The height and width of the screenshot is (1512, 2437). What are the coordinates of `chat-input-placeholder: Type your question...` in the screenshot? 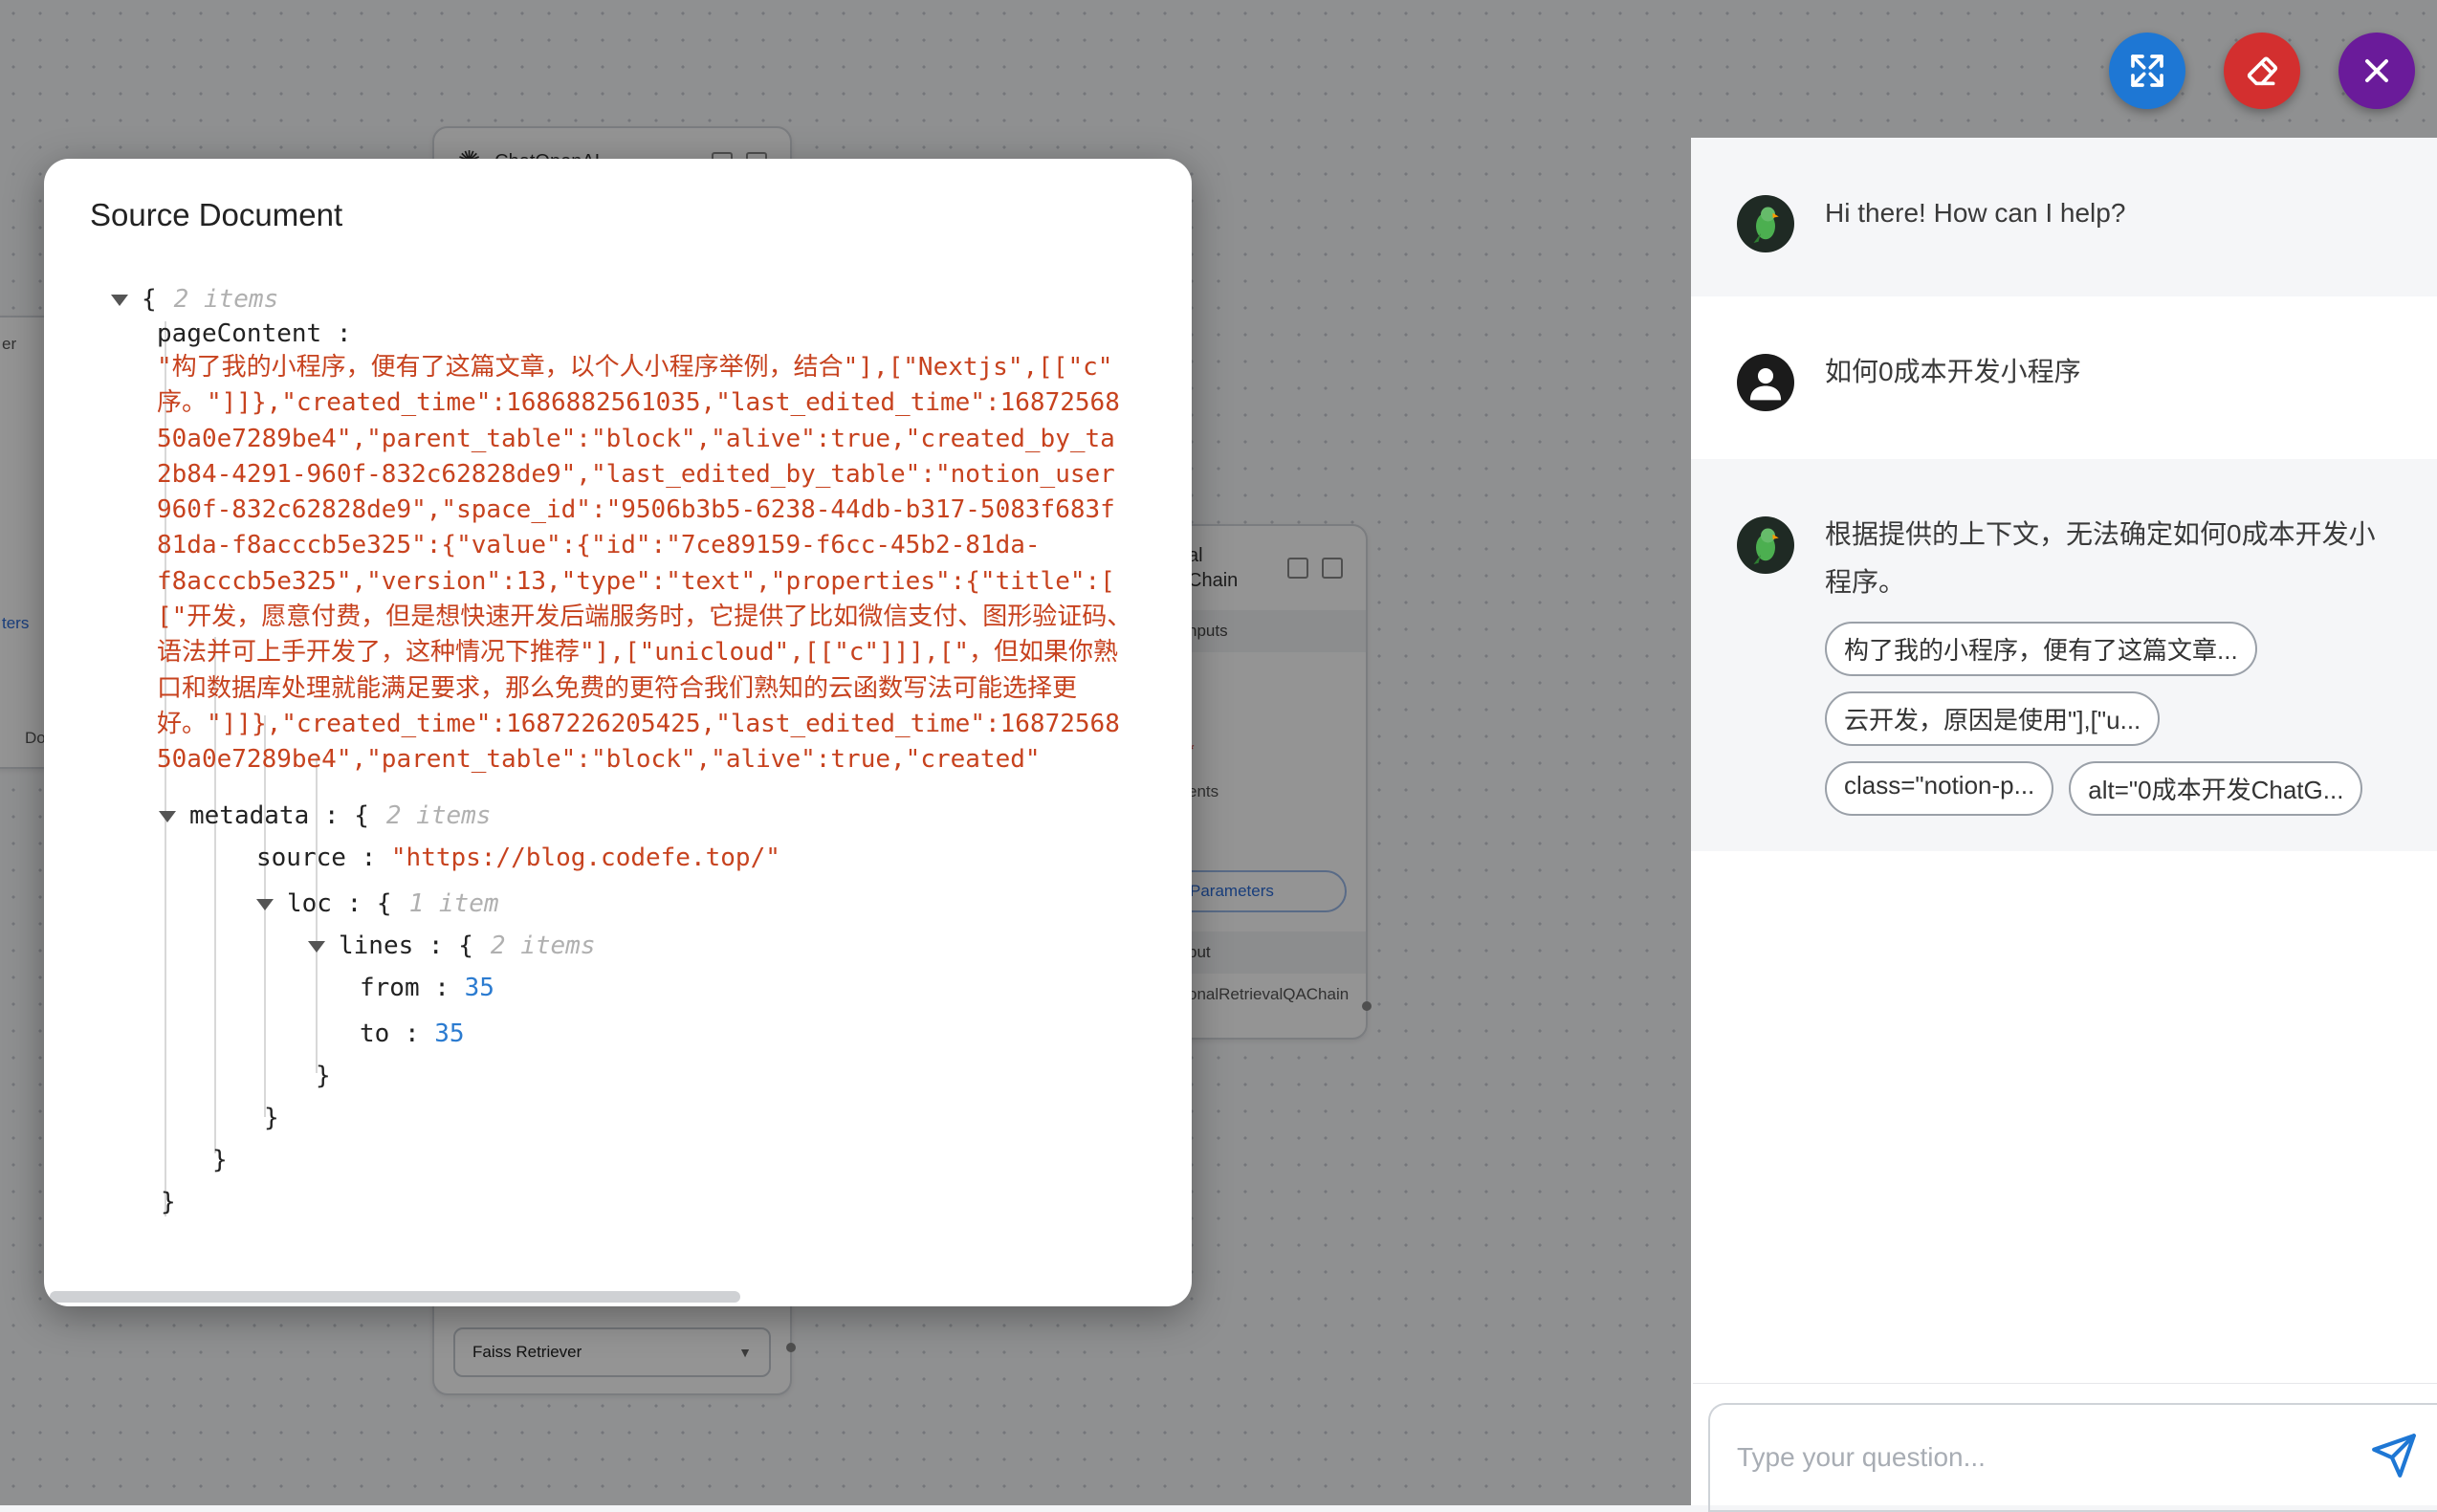 It's located at (1861, 1457).